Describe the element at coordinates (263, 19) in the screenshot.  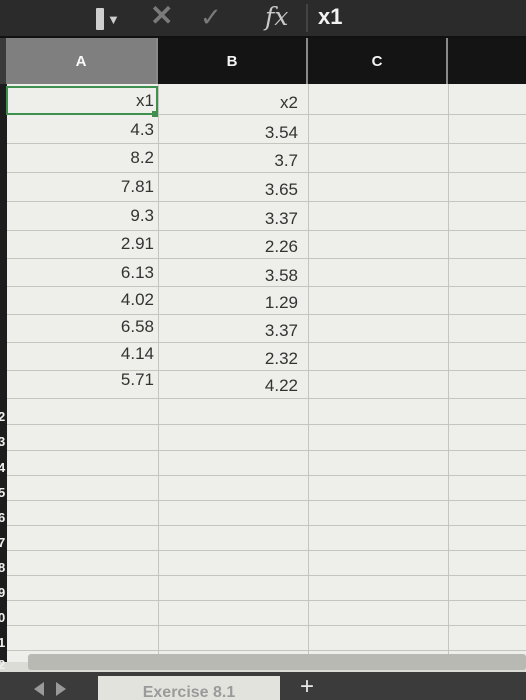
I see `formula-bar: ▼ ✕ ✓ fx x1` at that location.